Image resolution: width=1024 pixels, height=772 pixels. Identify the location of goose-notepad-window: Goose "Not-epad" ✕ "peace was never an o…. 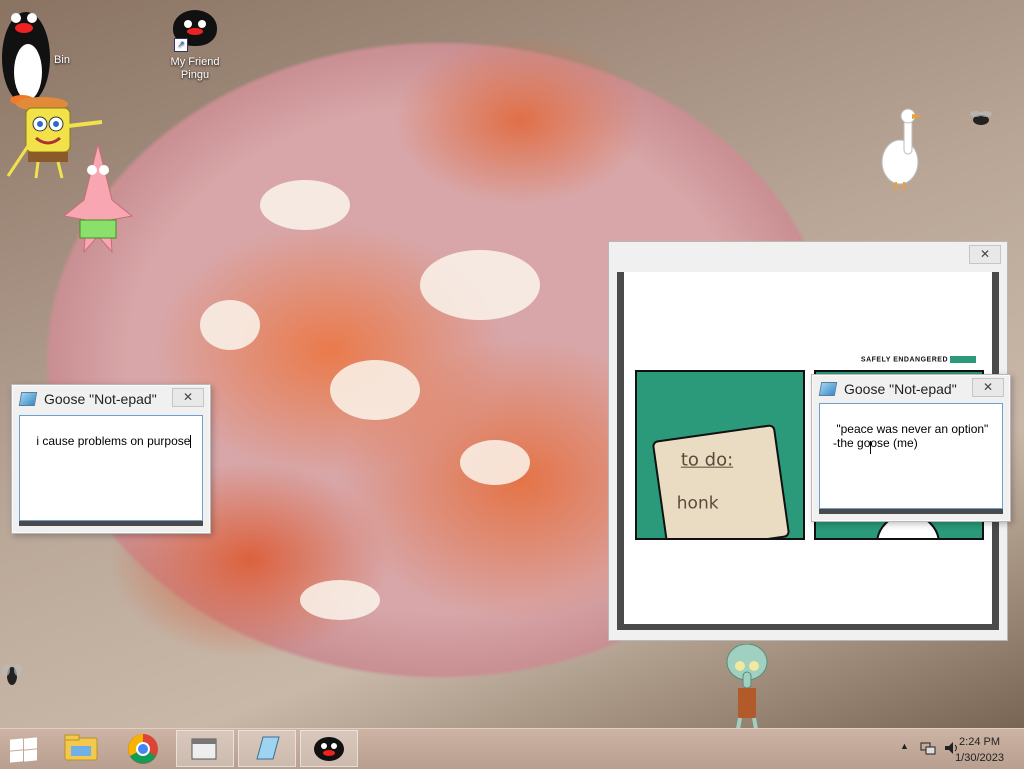
(911, 448).